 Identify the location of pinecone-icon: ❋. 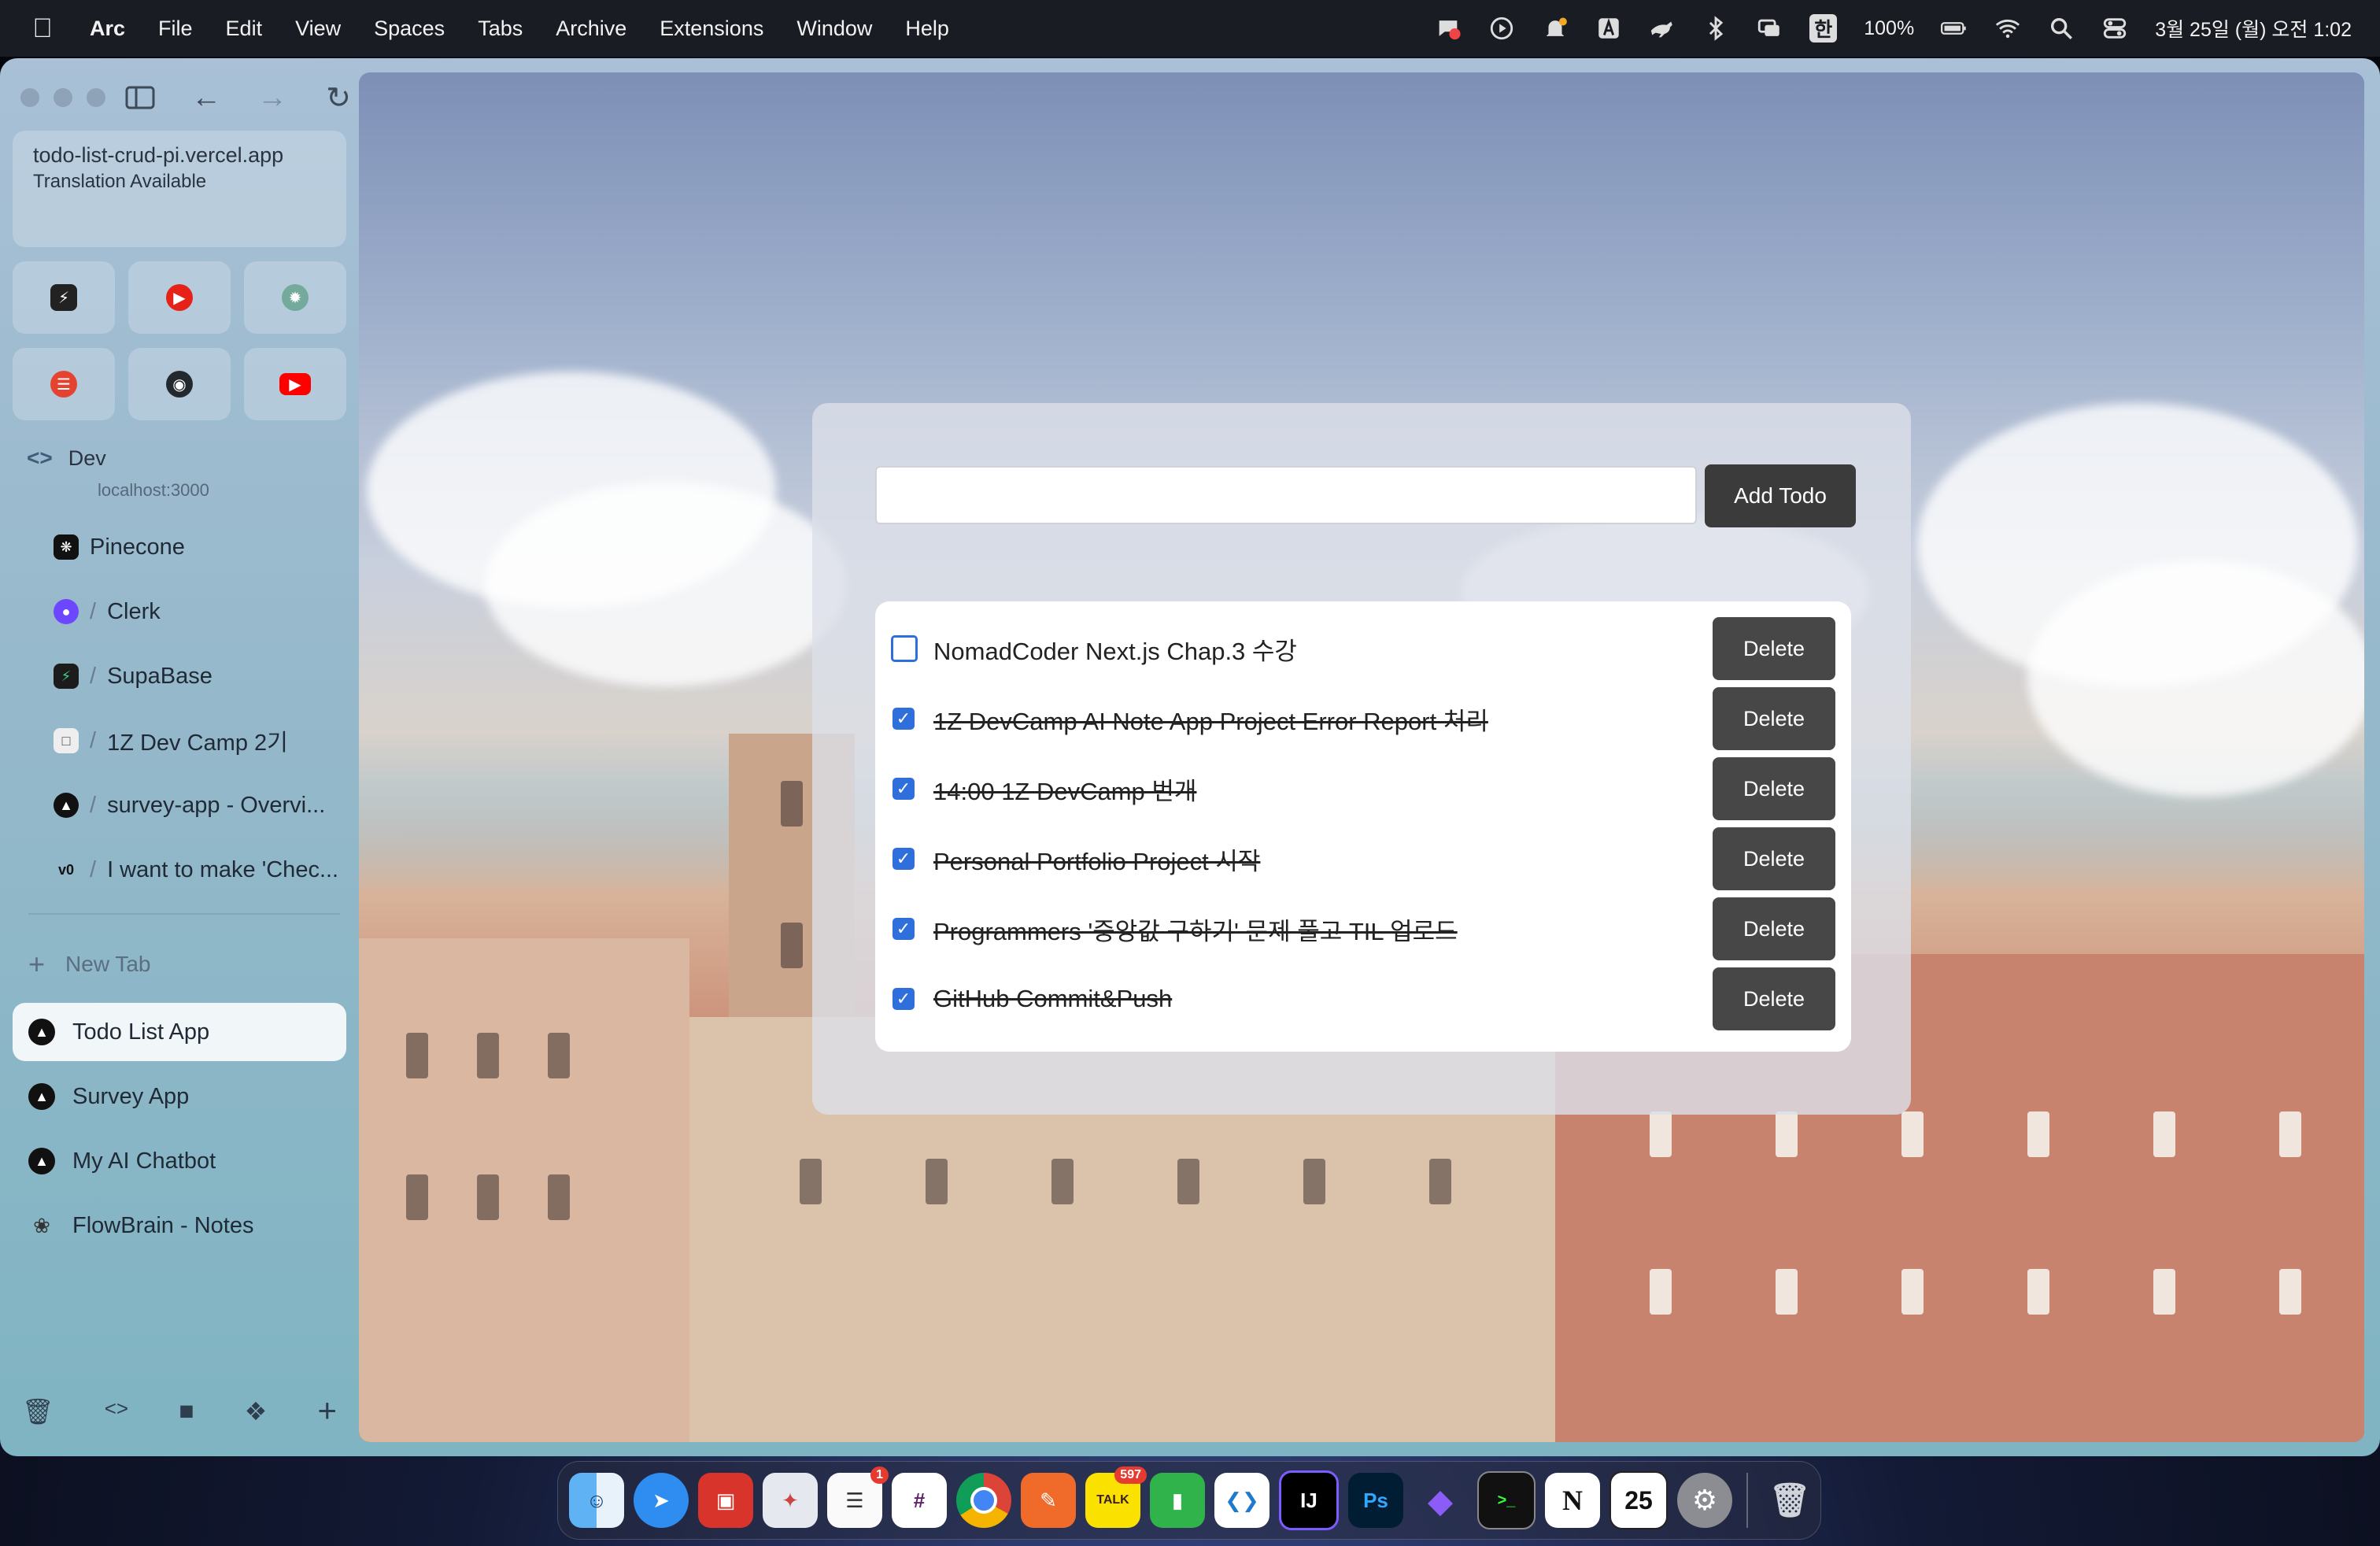
(66, 547).